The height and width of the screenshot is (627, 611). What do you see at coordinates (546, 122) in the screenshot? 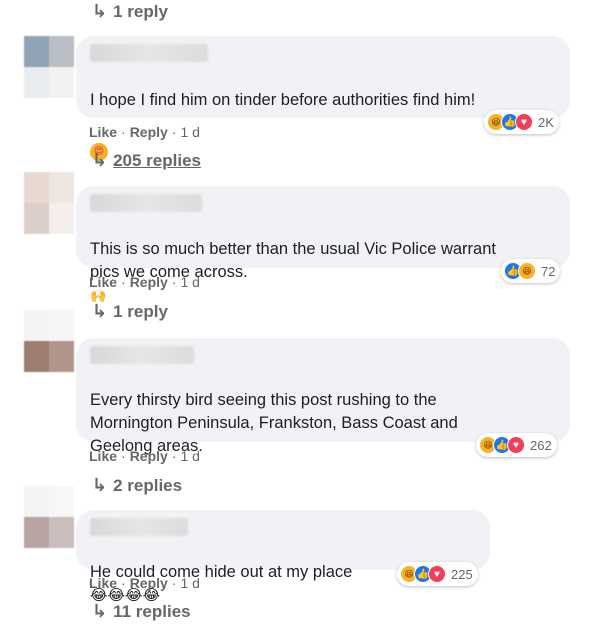
I see `reaction-count: 2K` at bounding box center [546, 122].